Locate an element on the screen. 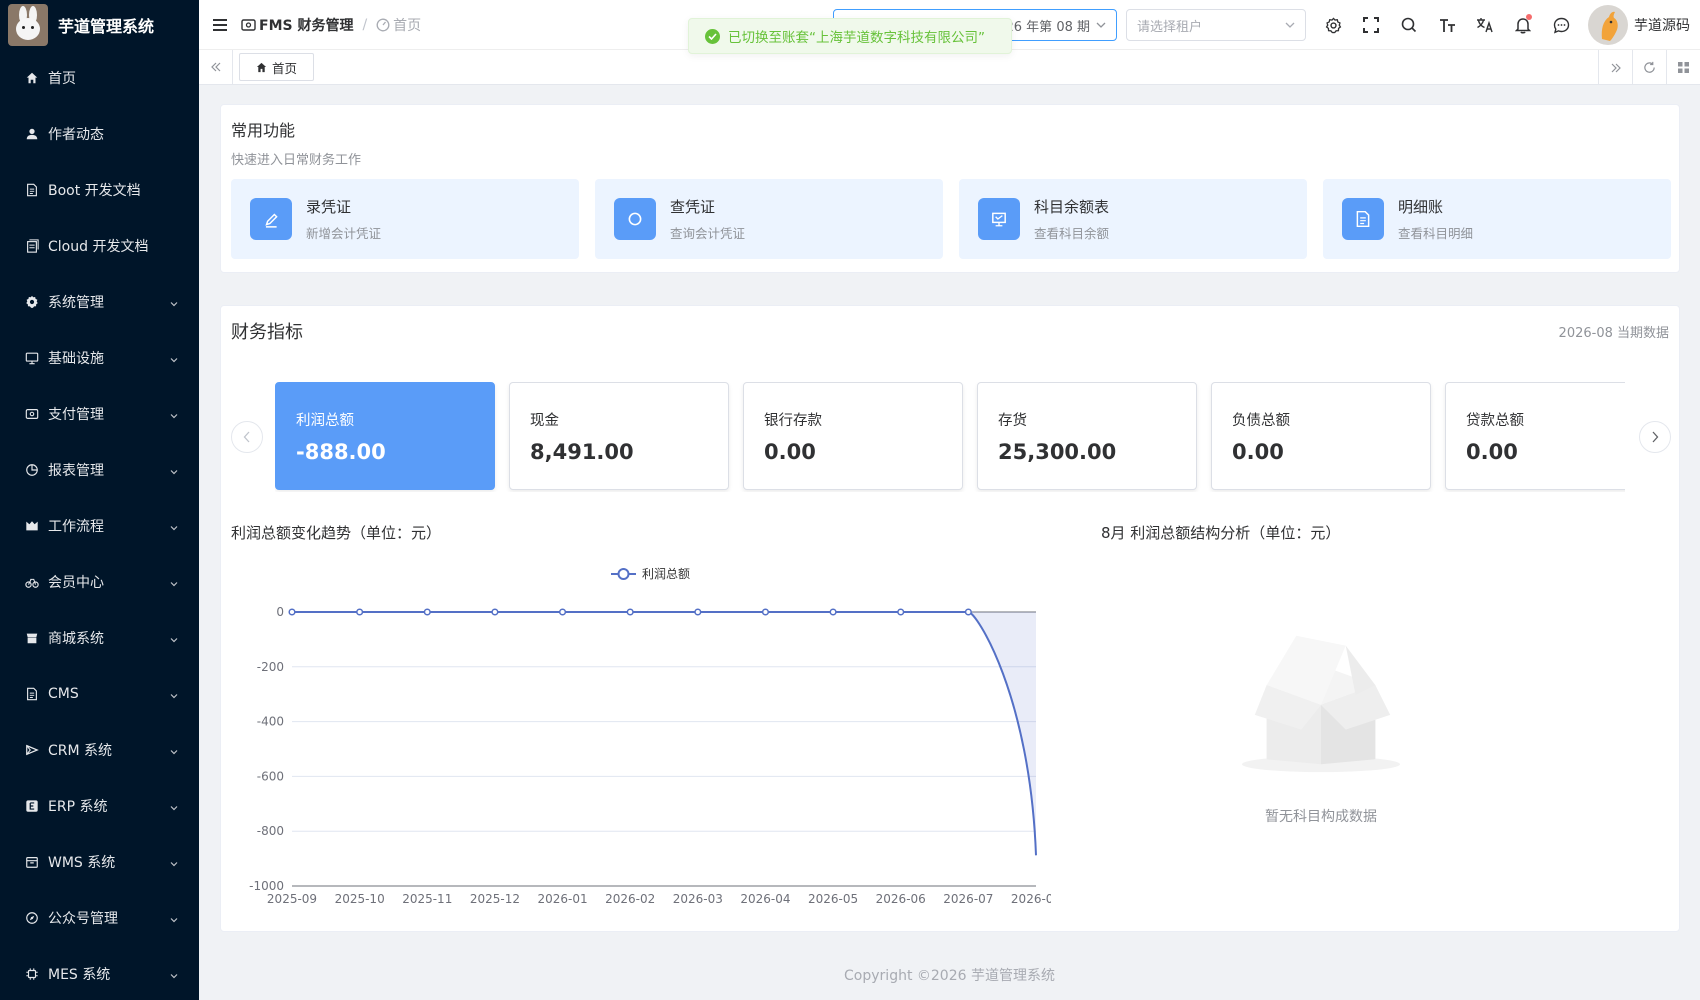 The width and height of the screenshot is (1700, 1000). carousel-prev-button is located at coordinates (247, 437).